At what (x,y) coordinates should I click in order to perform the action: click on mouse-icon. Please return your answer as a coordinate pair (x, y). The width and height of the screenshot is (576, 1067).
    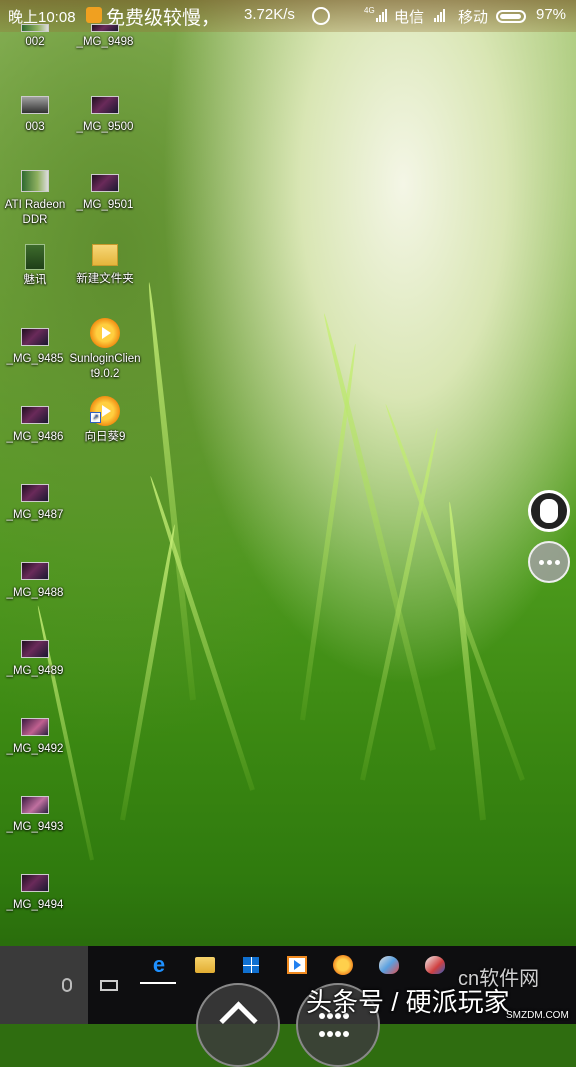
    Looking at the image, I should click on (549, 511).